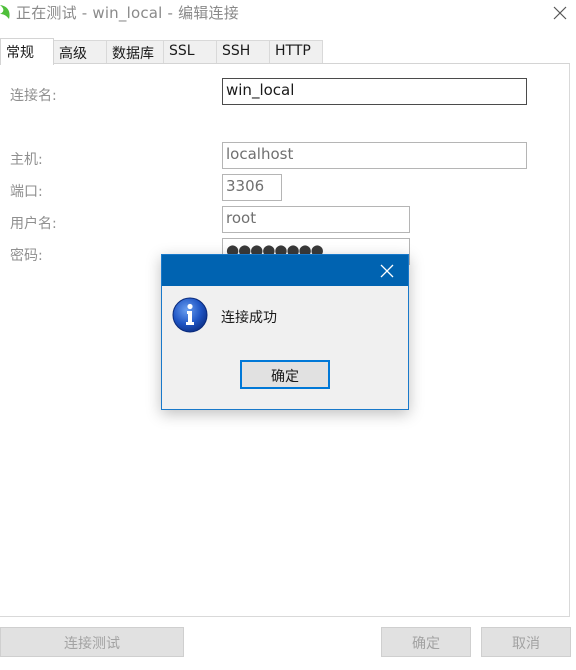 The image size is (576, 670). Describe the element at coordinates (285, 332) in the screenshot. I see `connection-success-dialog: 连接成功 确定` at that location.